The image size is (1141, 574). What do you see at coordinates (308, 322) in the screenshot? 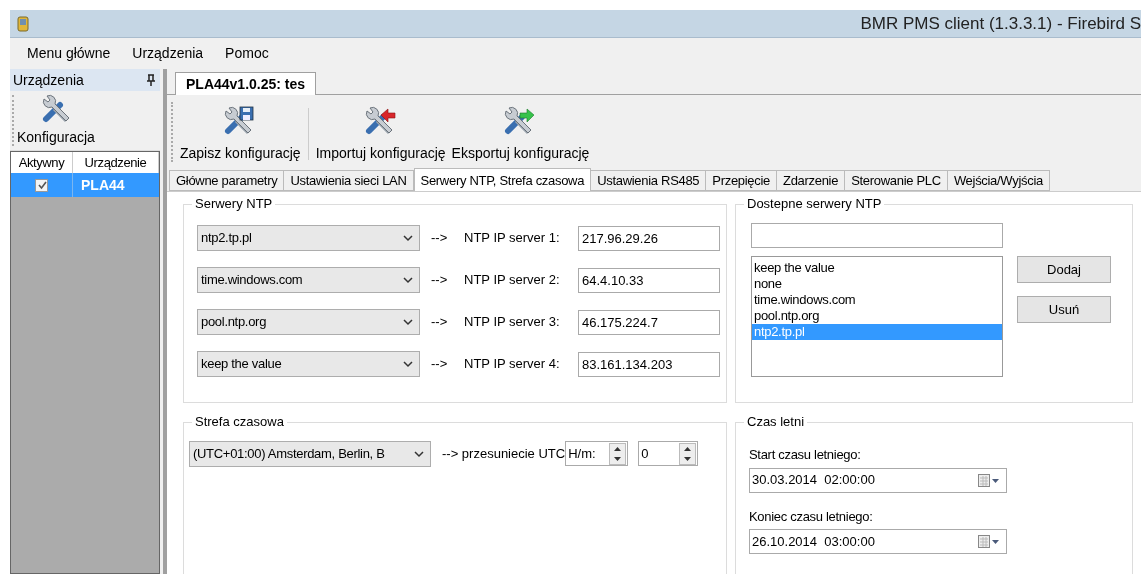
I see `dropdown: pool.ntp.org` at bounding box center [308, 322].